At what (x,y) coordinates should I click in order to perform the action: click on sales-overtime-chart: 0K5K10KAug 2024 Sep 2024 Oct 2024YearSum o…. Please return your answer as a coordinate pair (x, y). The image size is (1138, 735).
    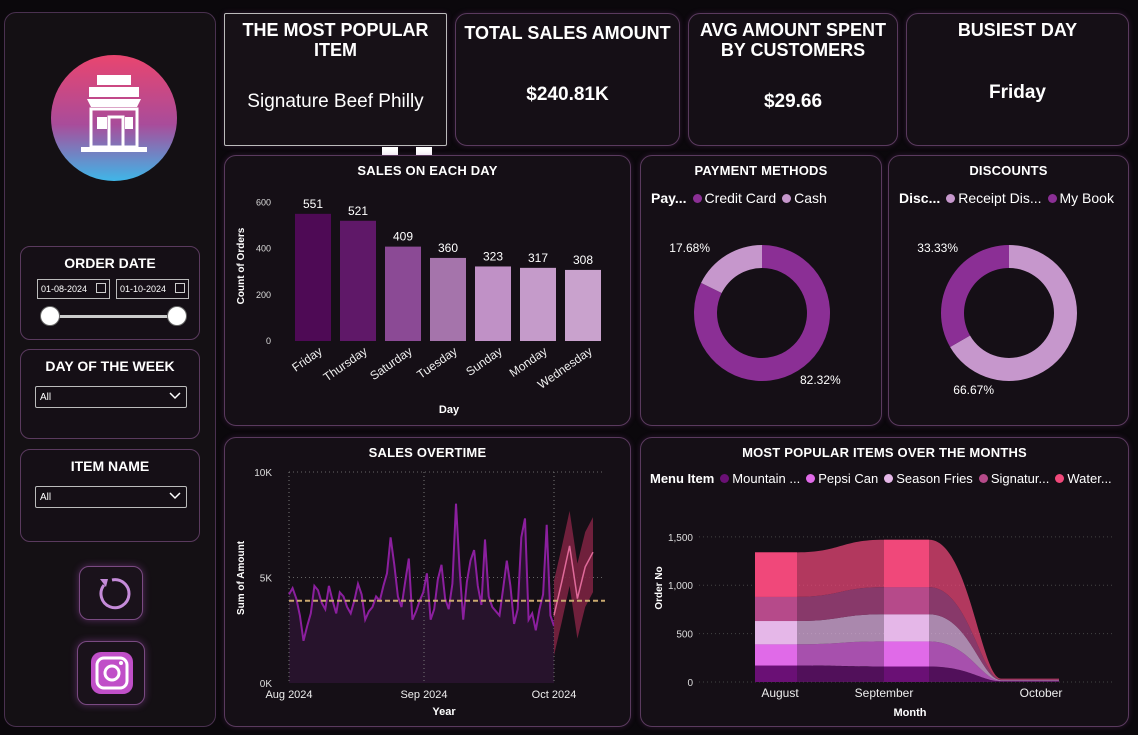
    Looking at the image, I should click on (420, 593).